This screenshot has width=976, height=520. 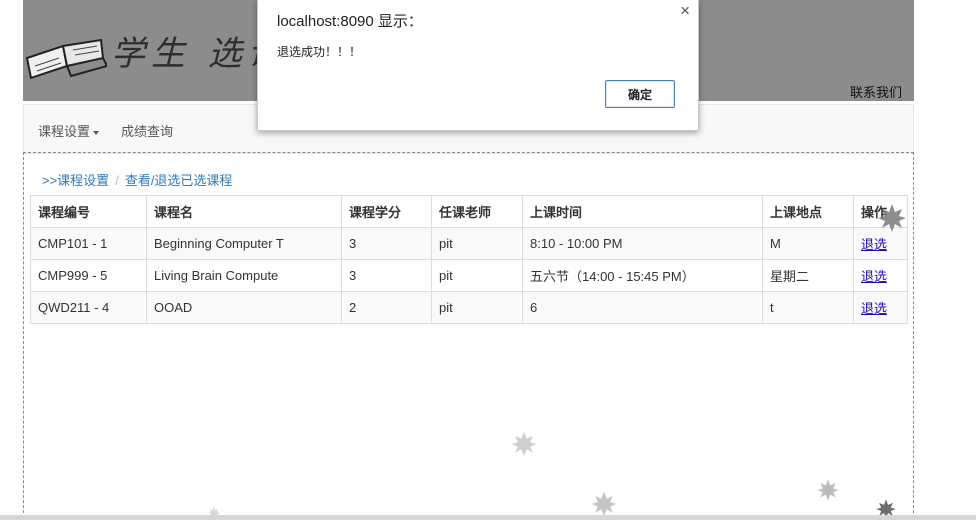 I want to click on breadcrumb: >>课程设置 / 查看/退选已选课程, so click(x=137, y=179).